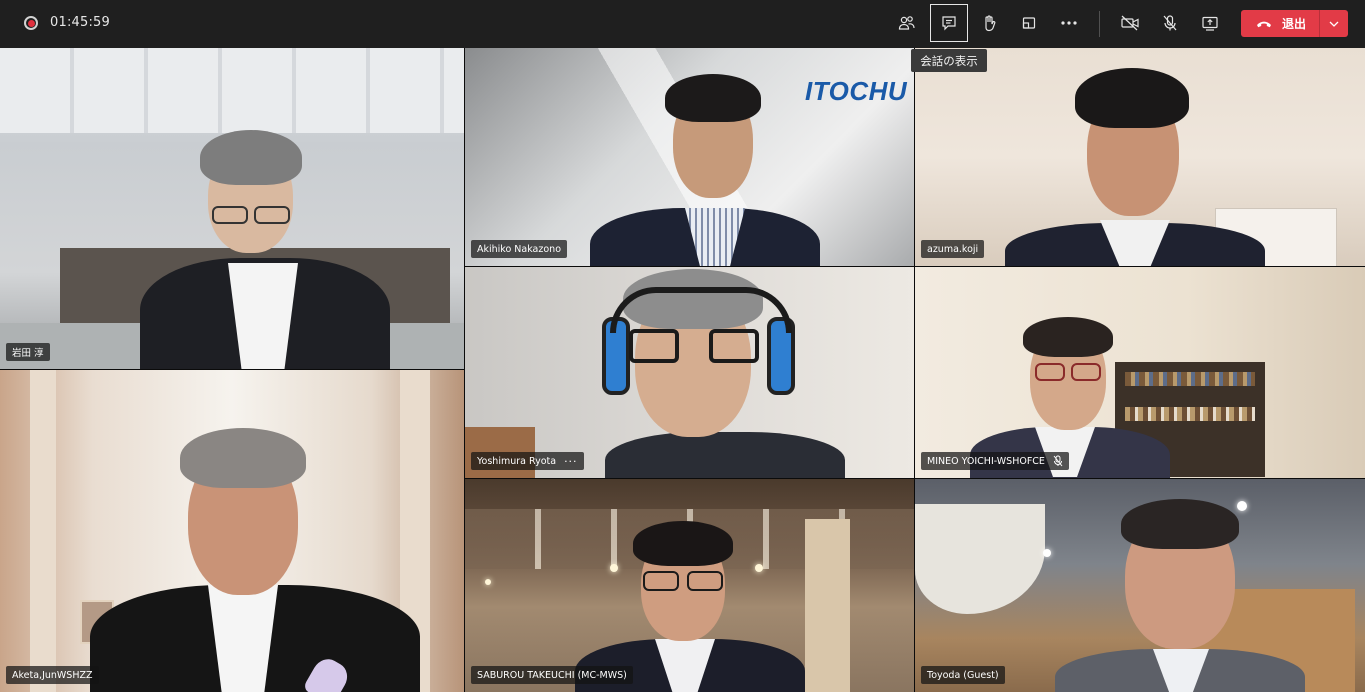  What do you see at coordinates (856, 91) in the screenshot?
I see `company-logo: ITOCHU` at bounding box center [856, 91].